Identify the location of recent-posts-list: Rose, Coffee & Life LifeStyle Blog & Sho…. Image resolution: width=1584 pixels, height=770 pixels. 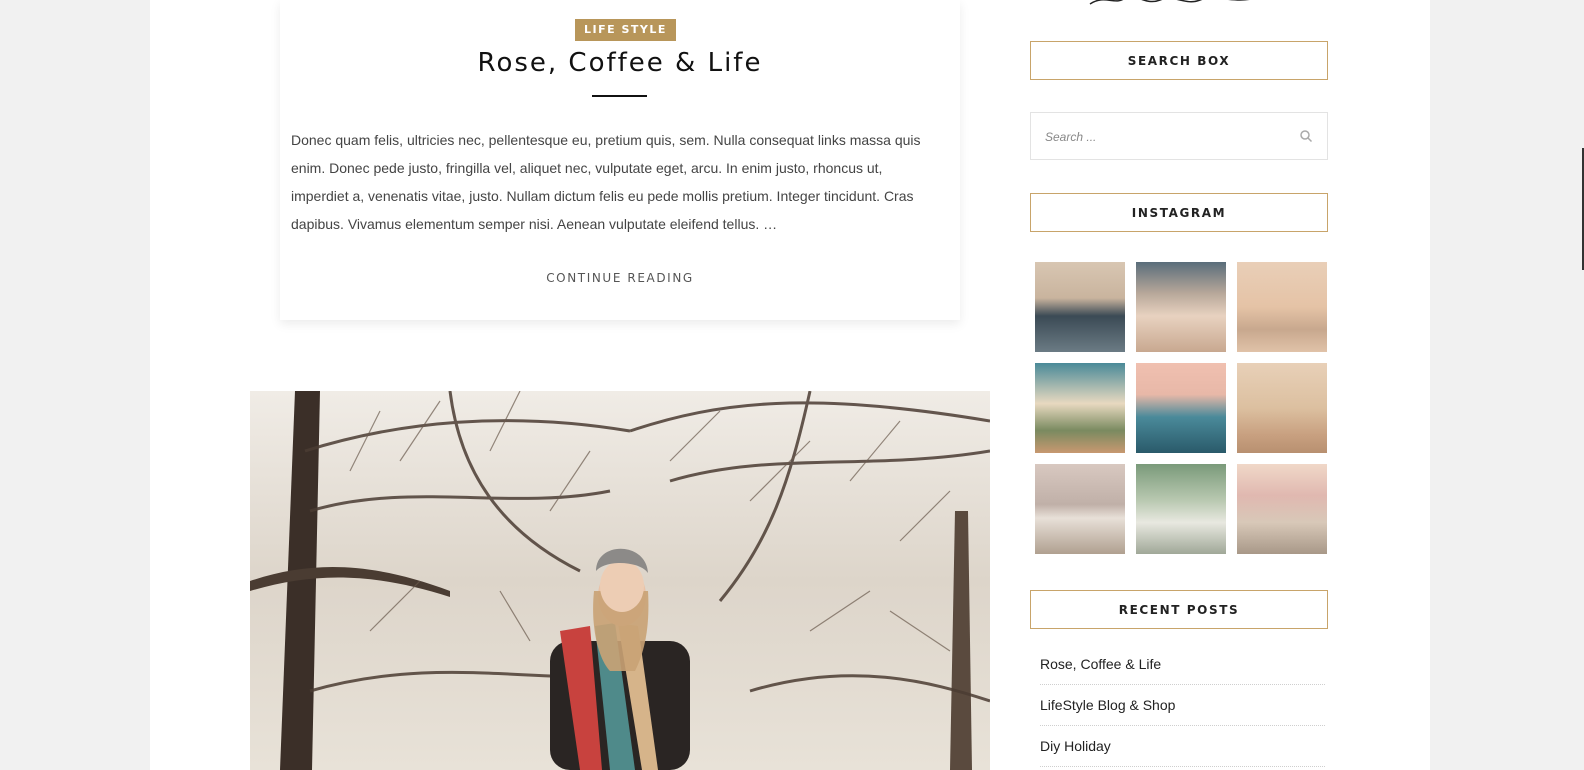
(1182, 705).